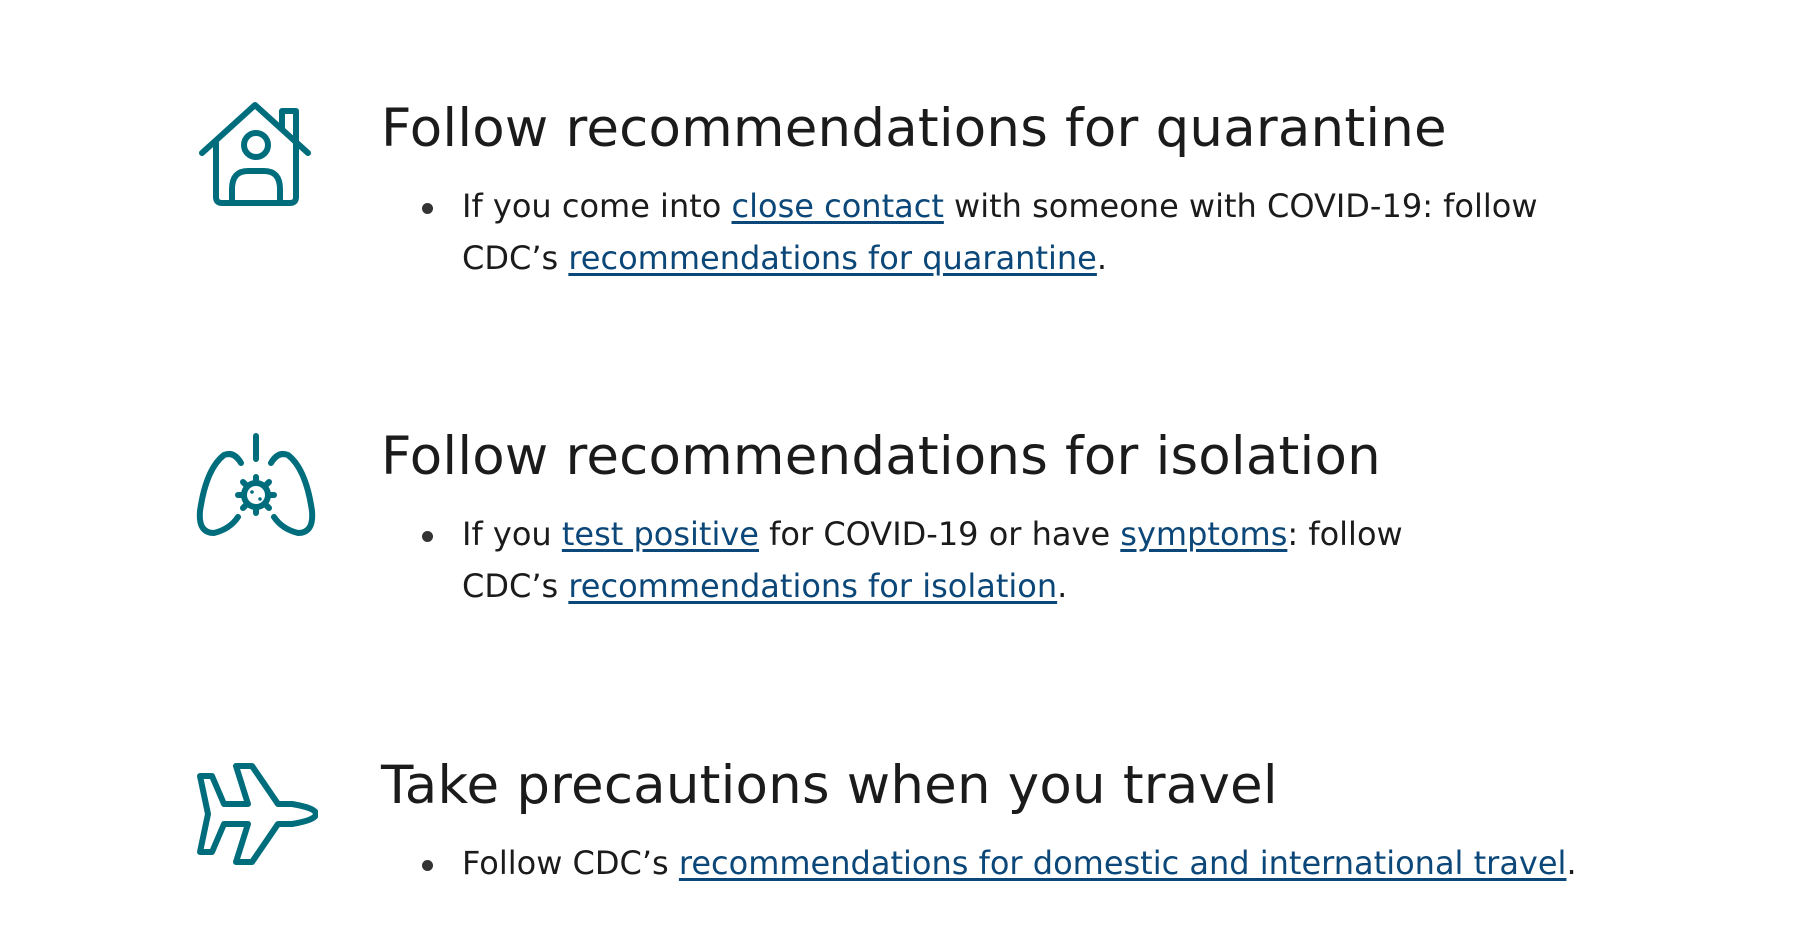 The image size is (1798, 946). I want to click on text: with someone with COVID-19: follow, so click(1240, 206).